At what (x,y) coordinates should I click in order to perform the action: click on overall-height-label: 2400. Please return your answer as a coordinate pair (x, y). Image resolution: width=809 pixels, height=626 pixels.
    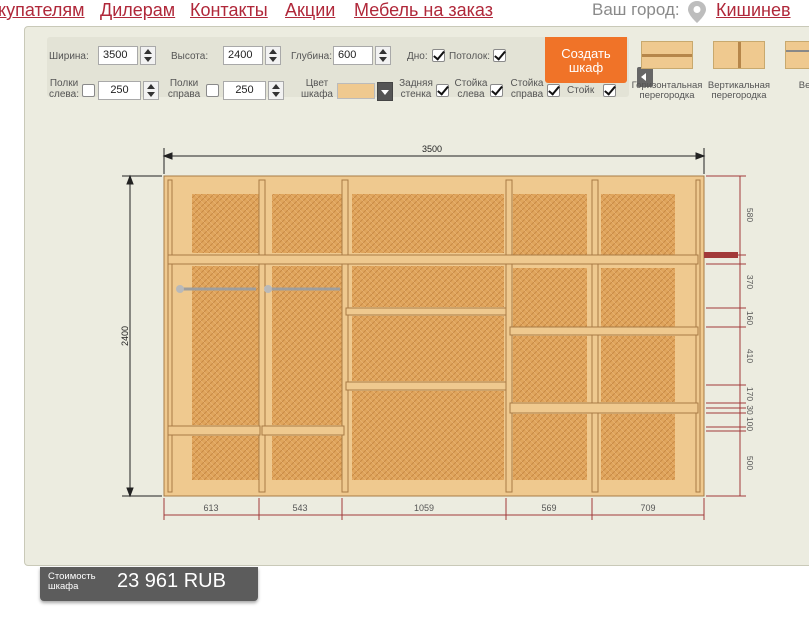
    Looking at the image, I should click on (125, 336).